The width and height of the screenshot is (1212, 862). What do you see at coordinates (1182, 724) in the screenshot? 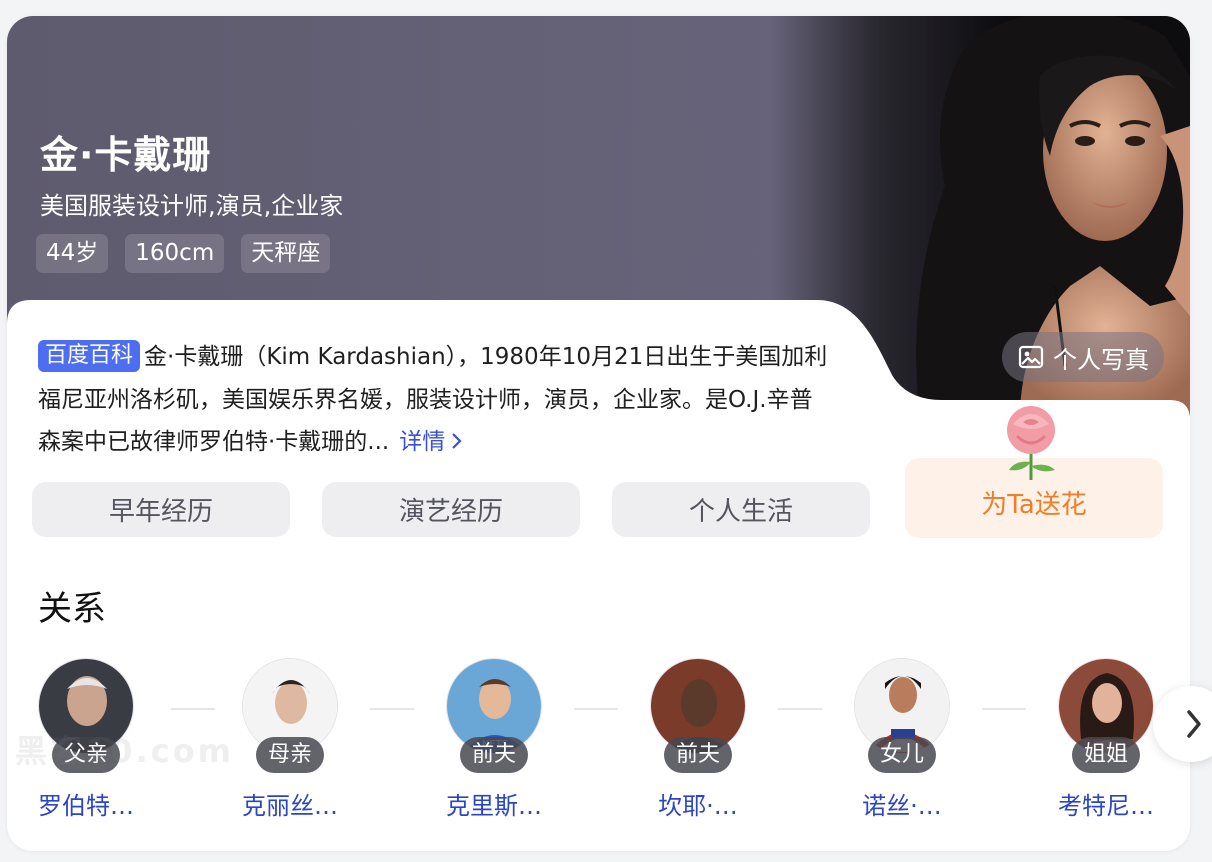
I see `relations-next-button` at bounding box center [1182, 724].